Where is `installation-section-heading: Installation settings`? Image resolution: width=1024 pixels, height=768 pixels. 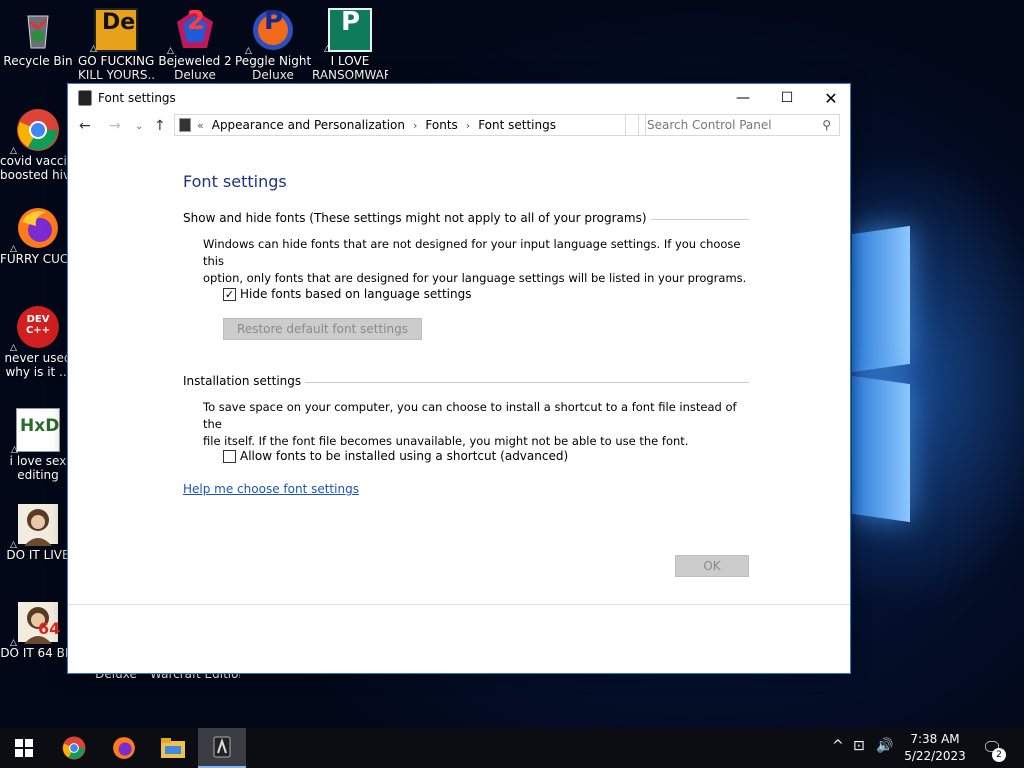
installation-section-heading: Installation settings is located at coordinates (466, 381).